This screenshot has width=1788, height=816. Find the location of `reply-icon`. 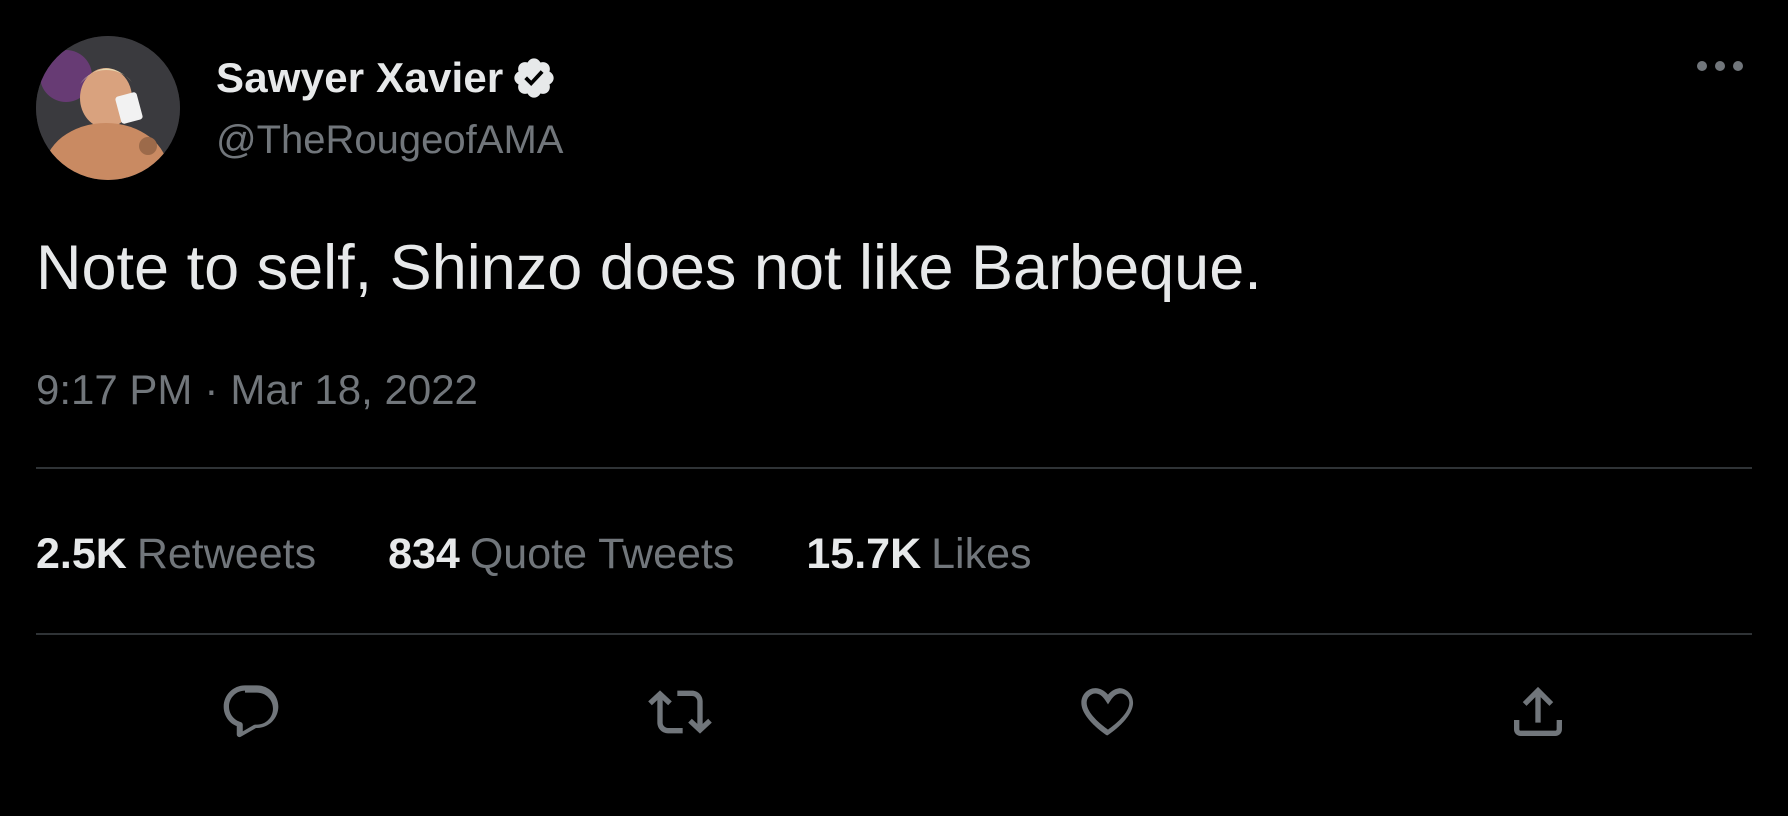

reply-icon is located at coordinates (251, 711).